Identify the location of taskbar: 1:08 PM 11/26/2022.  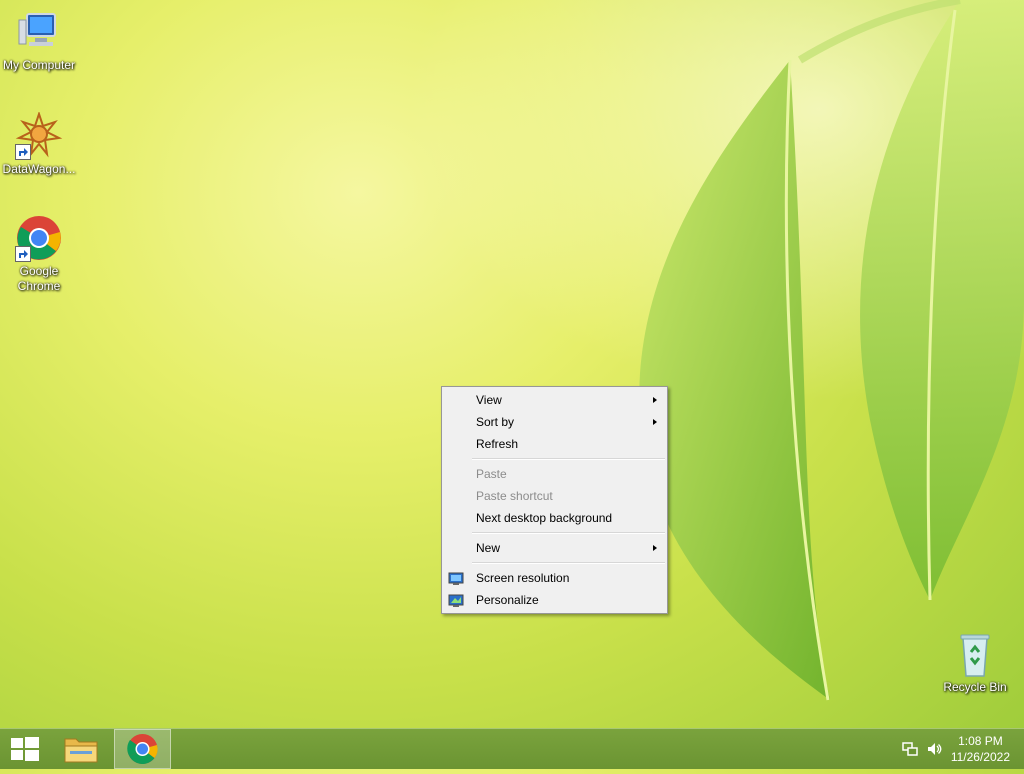
(512, 748).